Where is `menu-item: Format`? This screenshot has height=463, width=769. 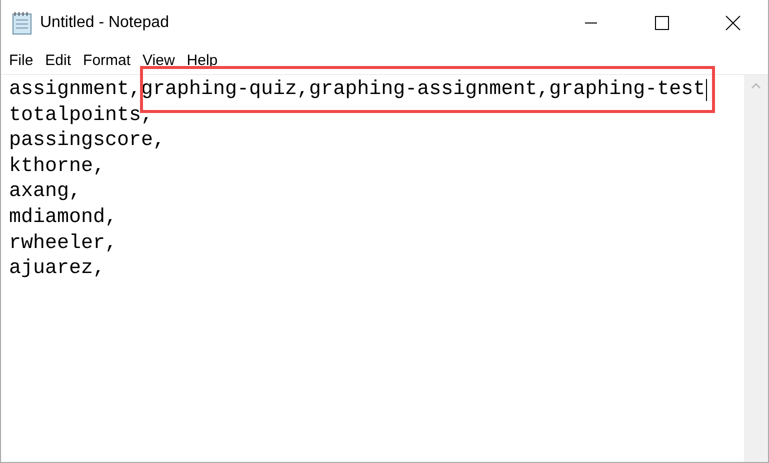
menu-item: Format is located at coordinates (107, 60).